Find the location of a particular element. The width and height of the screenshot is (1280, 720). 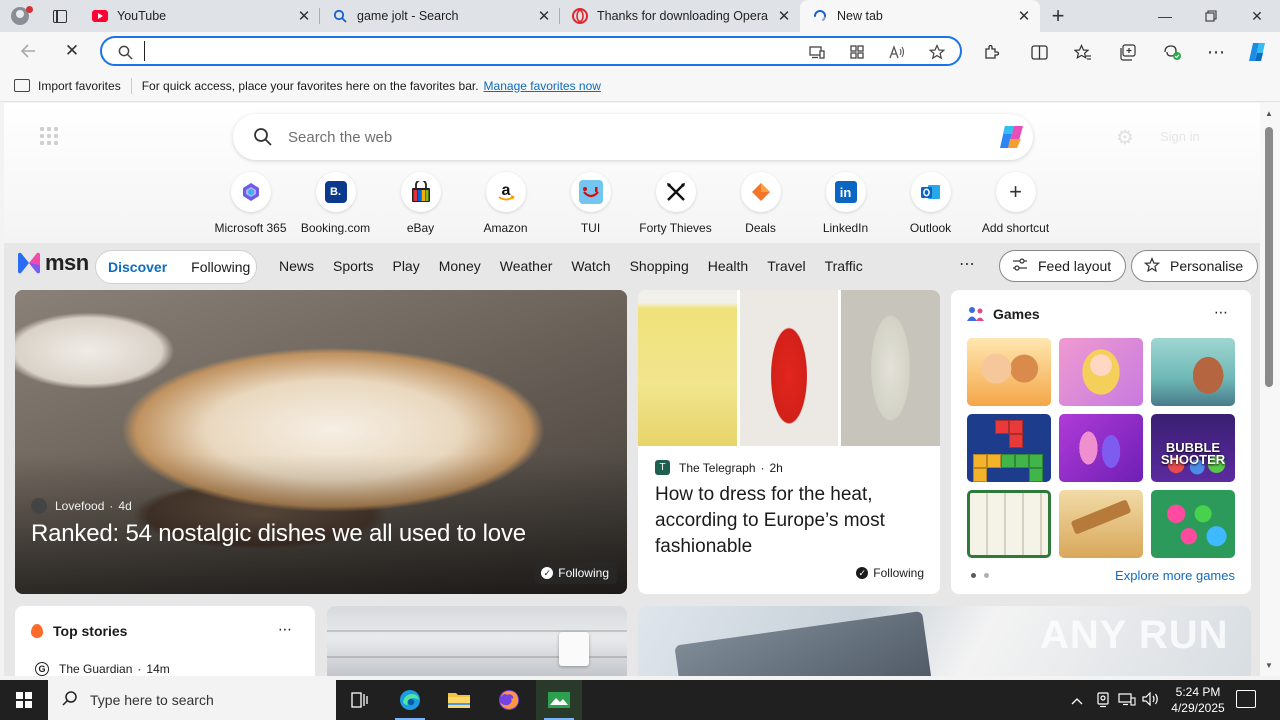

shortcut-forty-thieves: Forty Thieves is located at coordinates (675, 203).